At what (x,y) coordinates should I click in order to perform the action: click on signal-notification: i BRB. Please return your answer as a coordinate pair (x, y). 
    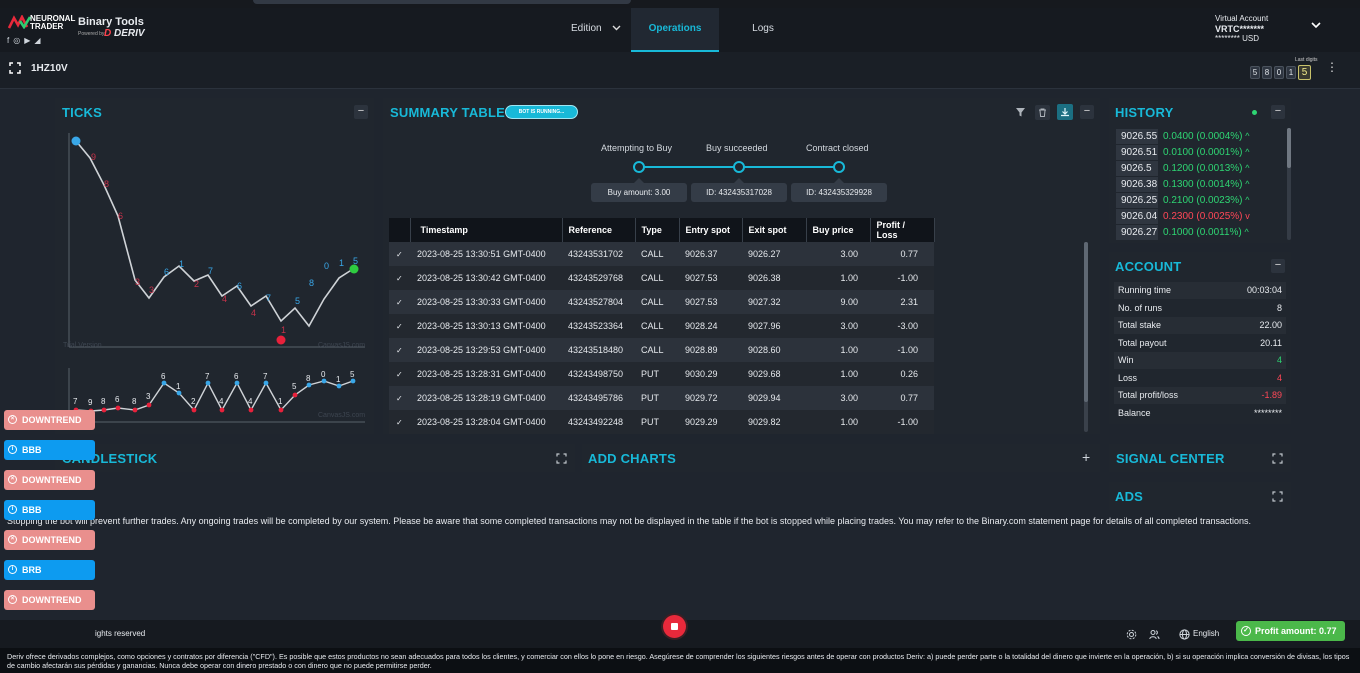
    Looking at the image, I should click on (49, 570).